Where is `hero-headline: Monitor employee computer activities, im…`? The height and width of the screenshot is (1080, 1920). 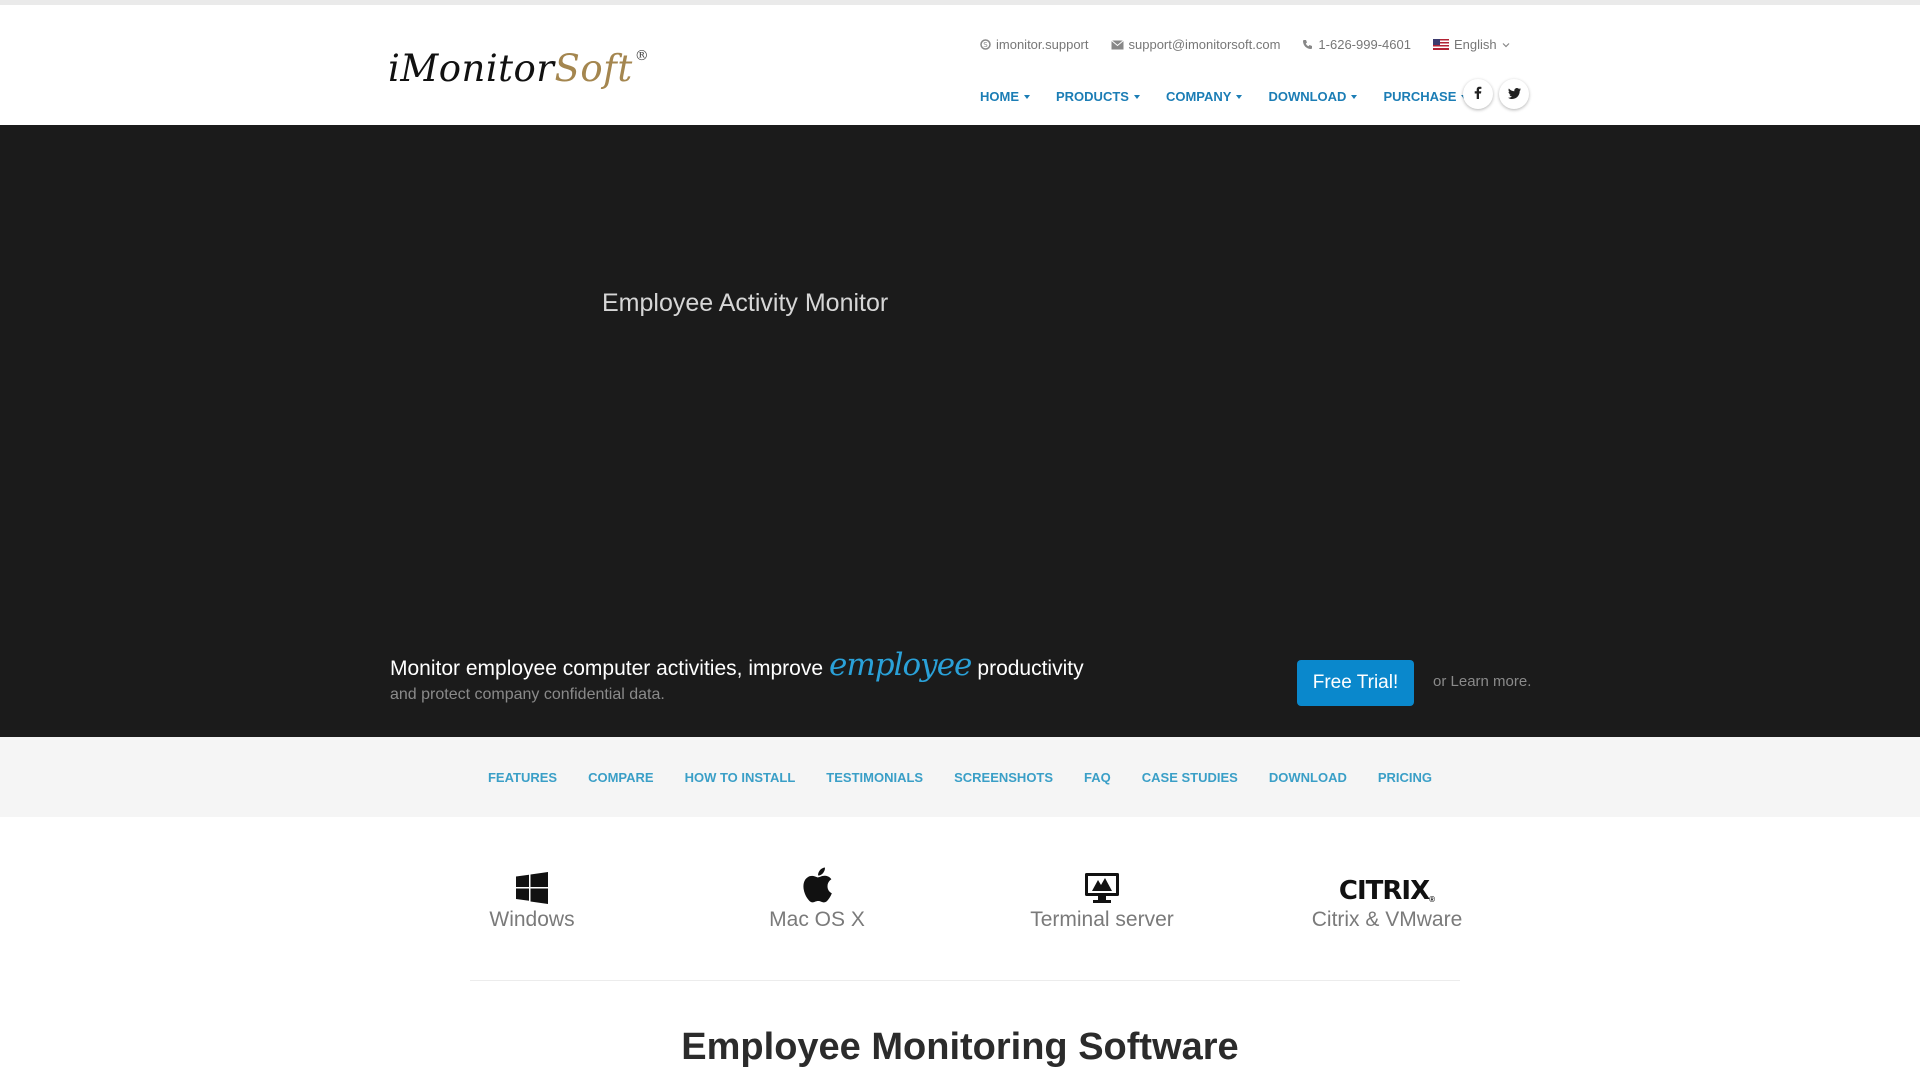
hero-headline: Monitor employee computer activities, im… is located at coordinates (737, 665).